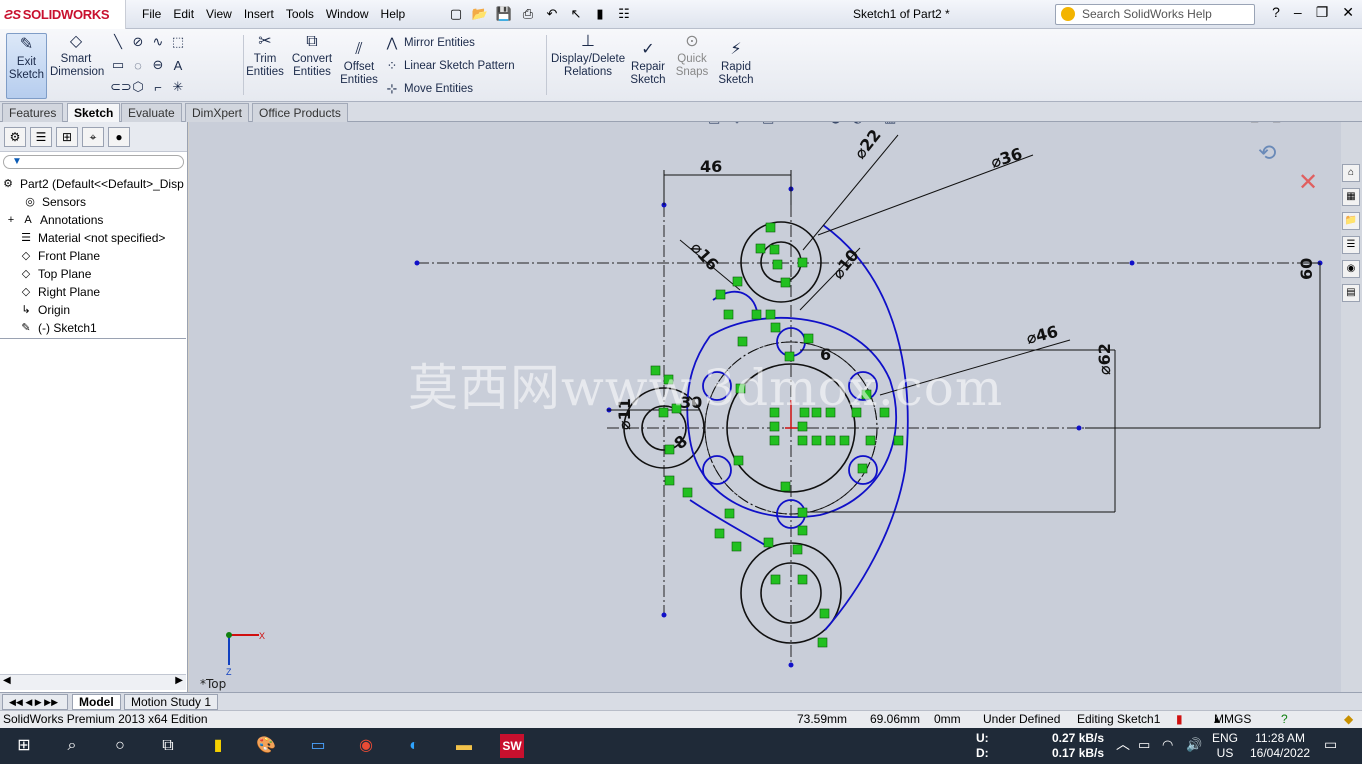 The image size is (1362, 764). What do you see at coordinates (692, 56) in the screenshot?
I see `quick-snaps-button: ⊙ Quick Snaps` at bounding box center [692, 56].